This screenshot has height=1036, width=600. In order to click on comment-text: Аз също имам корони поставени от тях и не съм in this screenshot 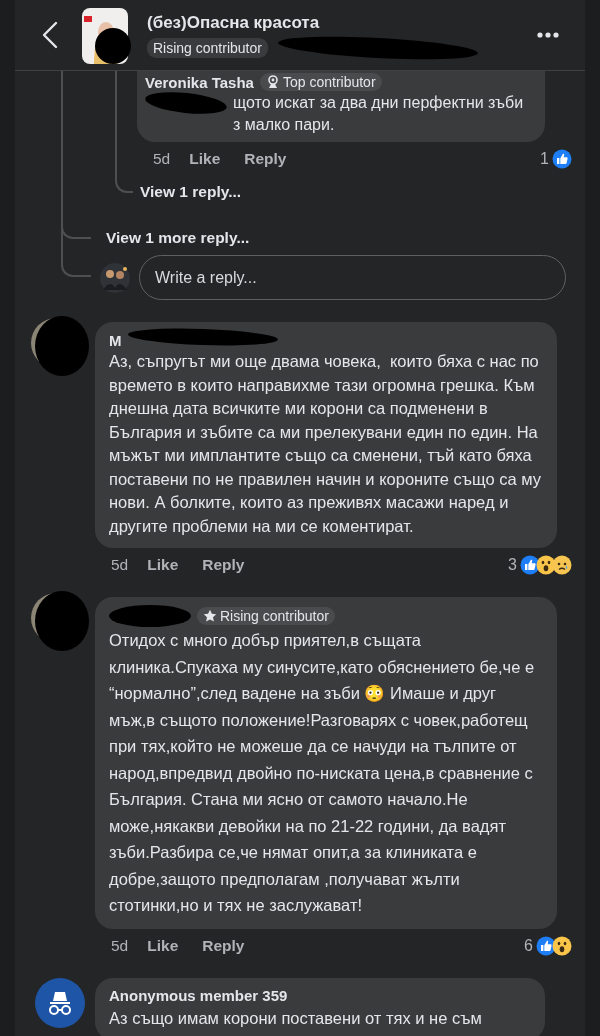, I will do `click(296, 1018)`.